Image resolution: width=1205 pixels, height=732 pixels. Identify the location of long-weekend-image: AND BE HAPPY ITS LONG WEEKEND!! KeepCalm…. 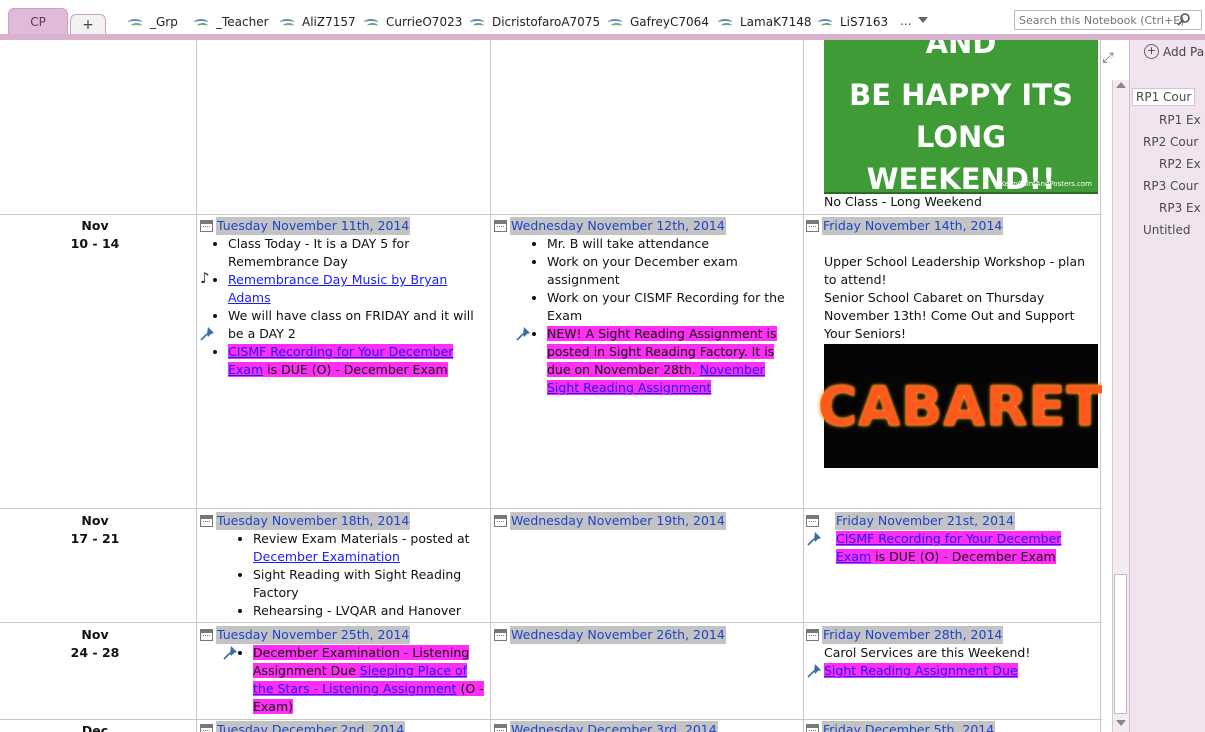
(961, 118).